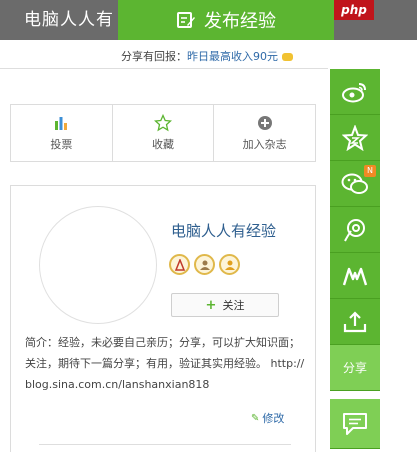  What do you see at coordinates (186, 20) in the screenshot?
I see `edit-icon` at bounding box center [186, 20].